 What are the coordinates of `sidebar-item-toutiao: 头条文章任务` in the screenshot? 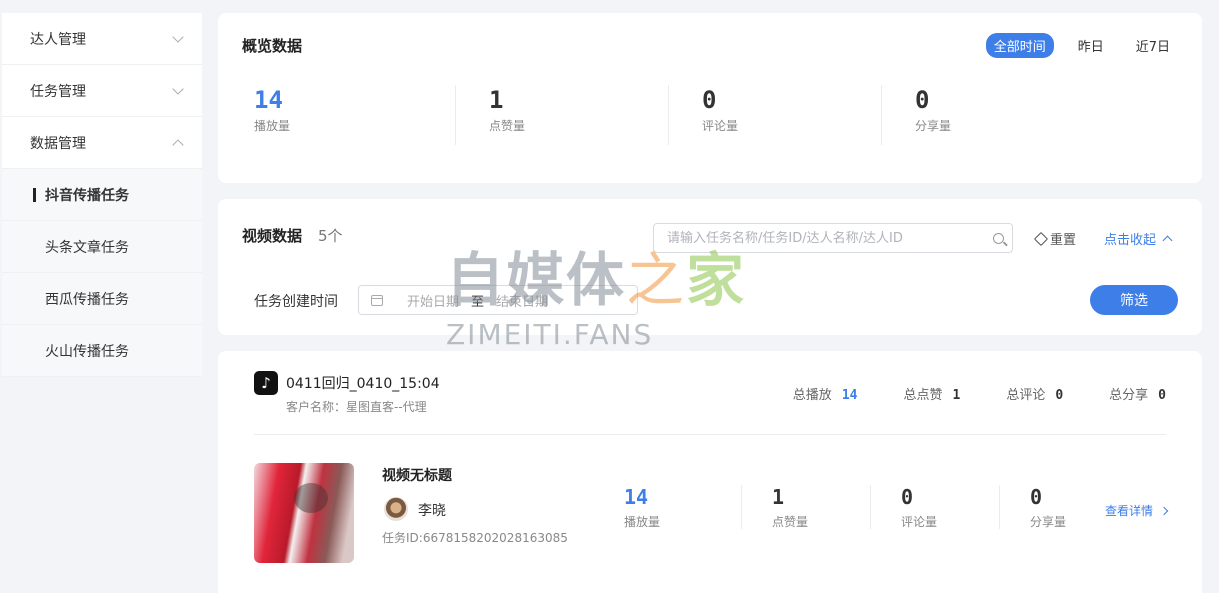 It's located at (102, 247).